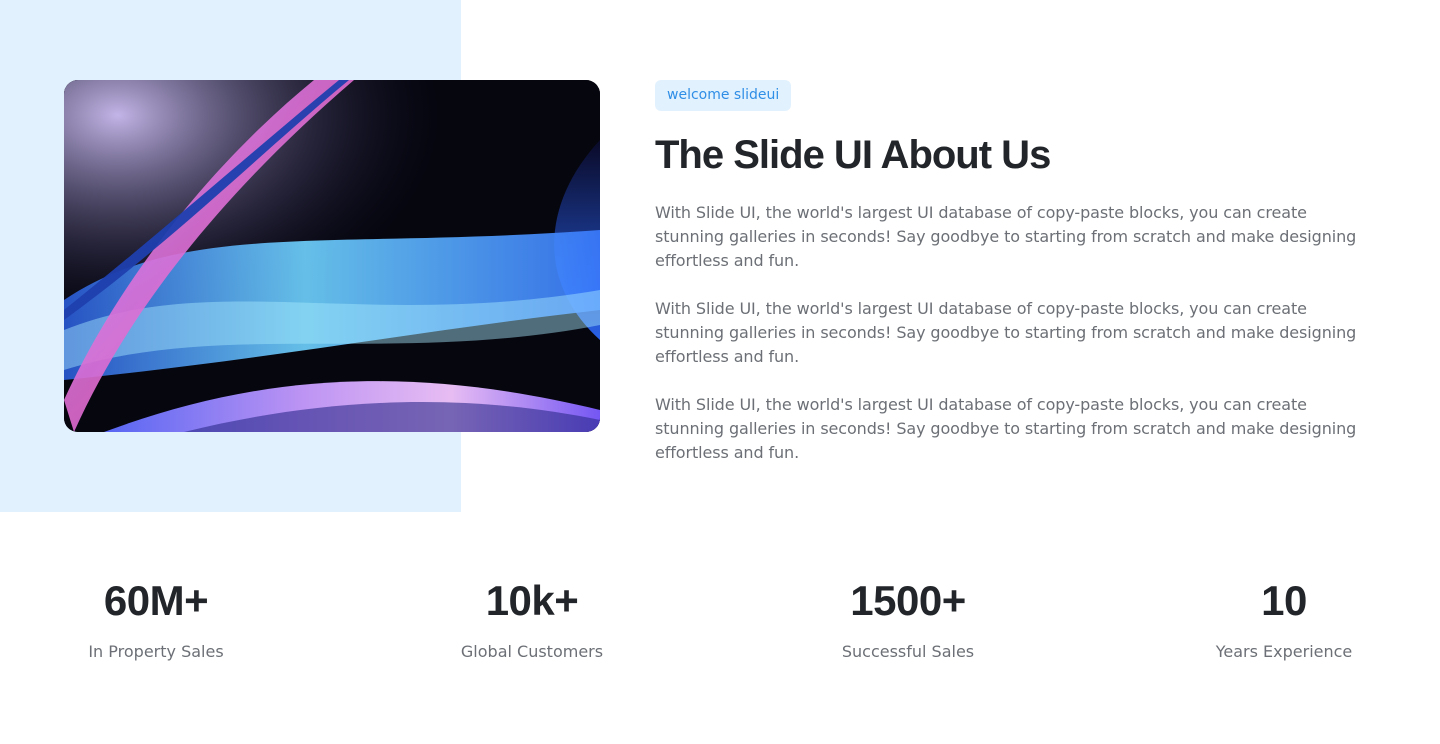  Describe the element at coordinates (1284, 651) in the screenshot. I see `stat-label: Years Experience` at that location.